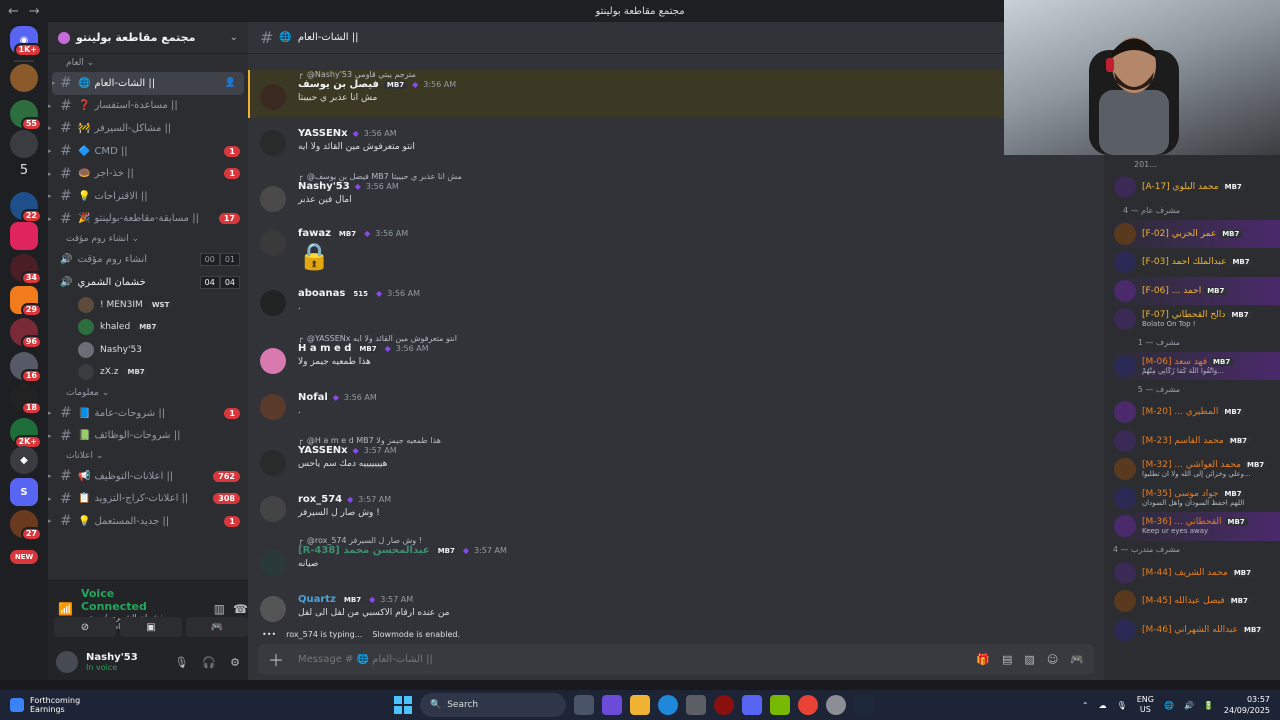 This screenshot has width=1280, height=720. I want to click on emoji-icon: ☺, so click(1052, 659).